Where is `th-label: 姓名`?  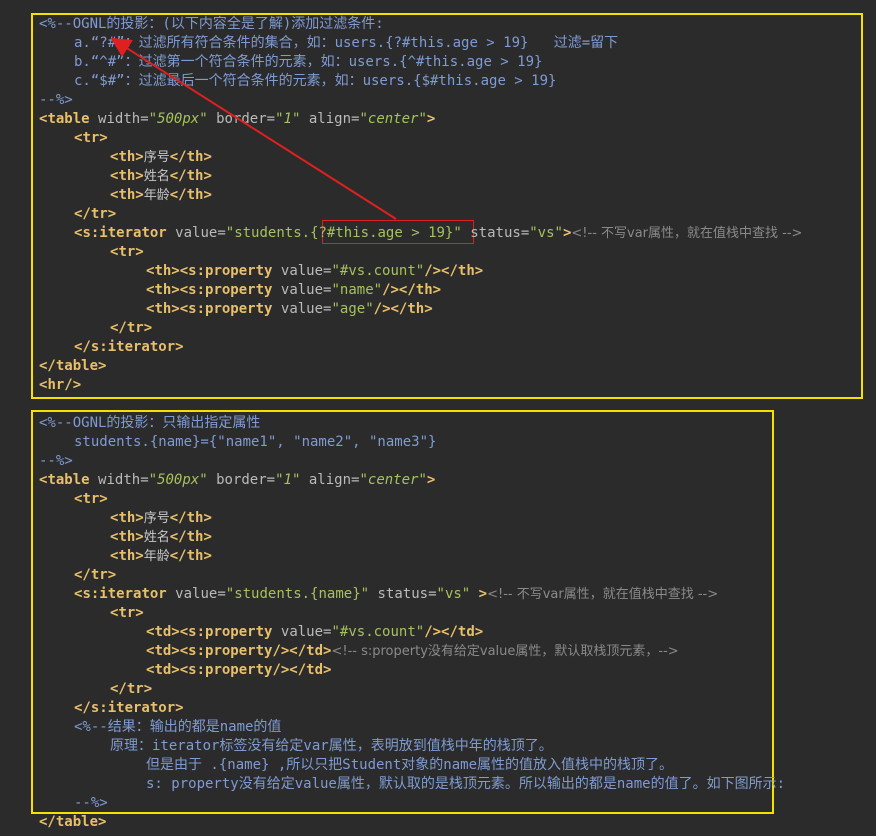 th-label: 姓名 is located at coordinates (156, 176).